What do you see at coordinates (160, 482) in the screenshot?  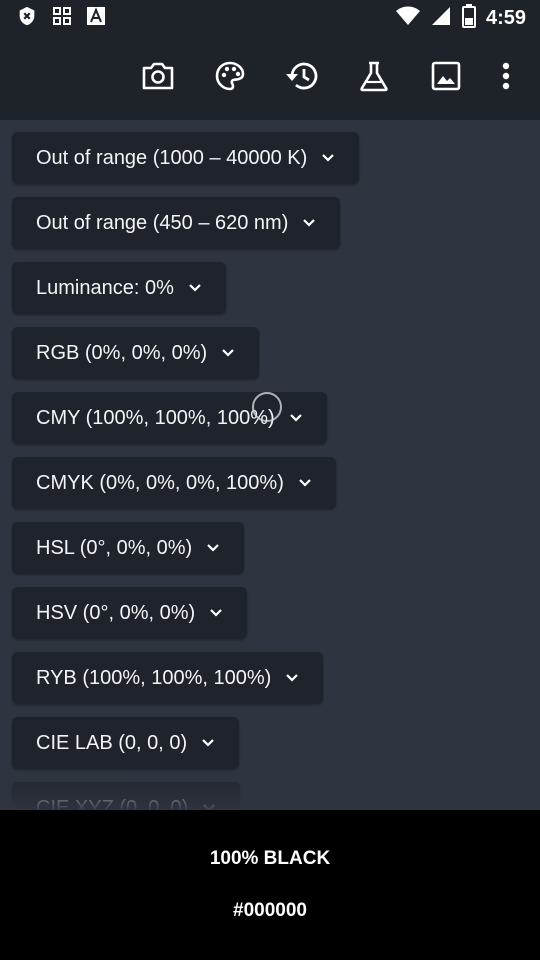 I see `color-item-label: CMYK (0%, 0%, 0%, 100%)` at bounding box center [160, 482].